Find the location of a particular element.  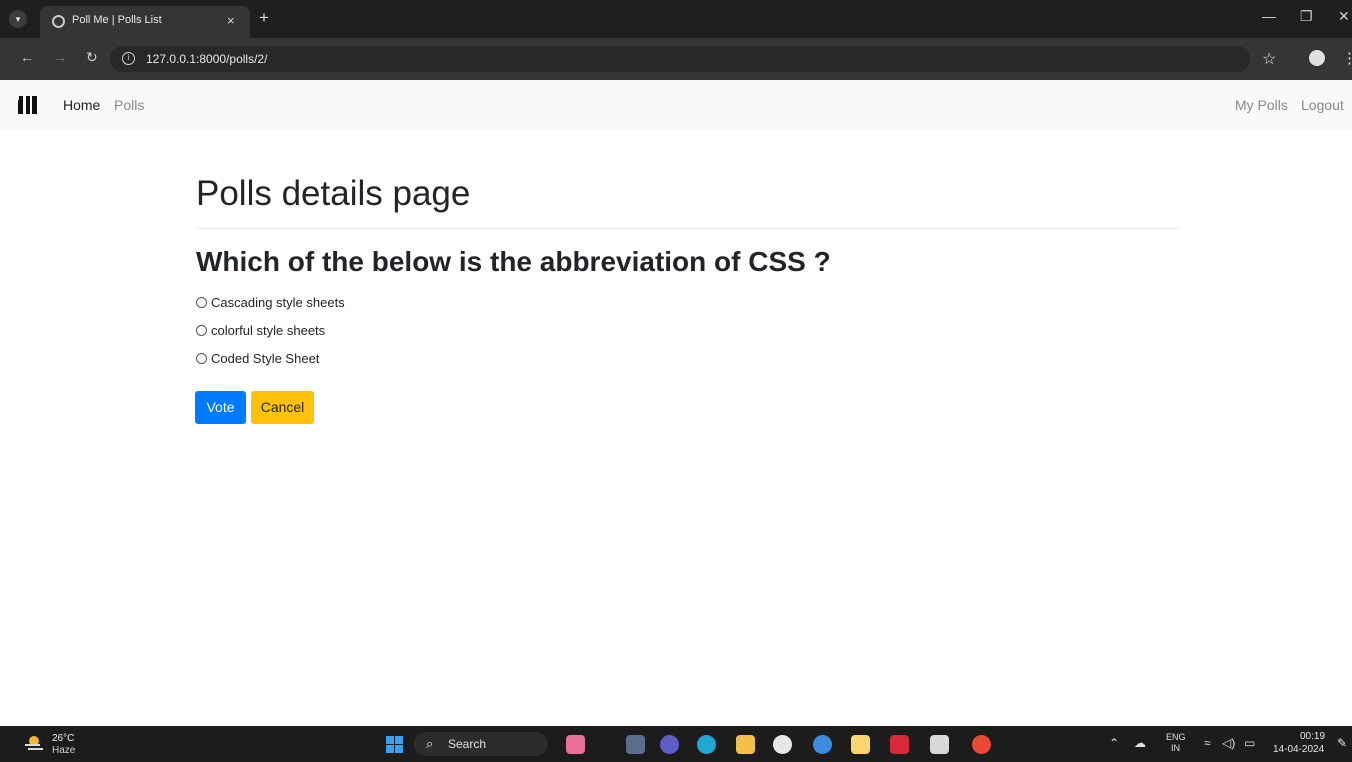

new-tab-icon: + is located at coordinates (264, 18).